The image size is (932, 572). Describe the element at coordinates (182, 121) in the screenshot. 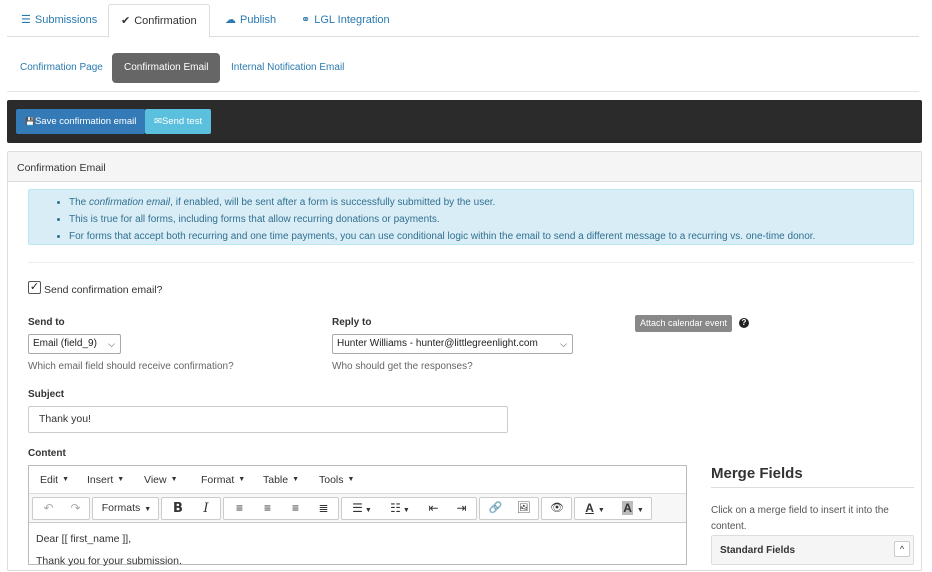

I see `button-label: Send test` at that location.